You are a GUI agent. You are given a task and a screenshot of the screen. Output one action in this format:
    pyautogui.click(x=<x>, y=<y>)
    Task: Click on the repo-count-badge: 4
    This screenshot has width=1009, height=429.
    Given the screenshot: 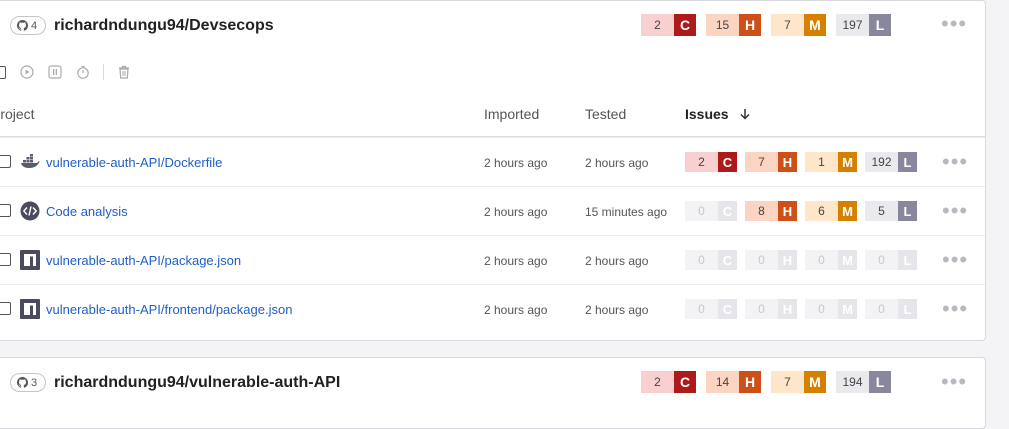 What is the action you would take?
    pyautogui.click(x=28, y=25)
    